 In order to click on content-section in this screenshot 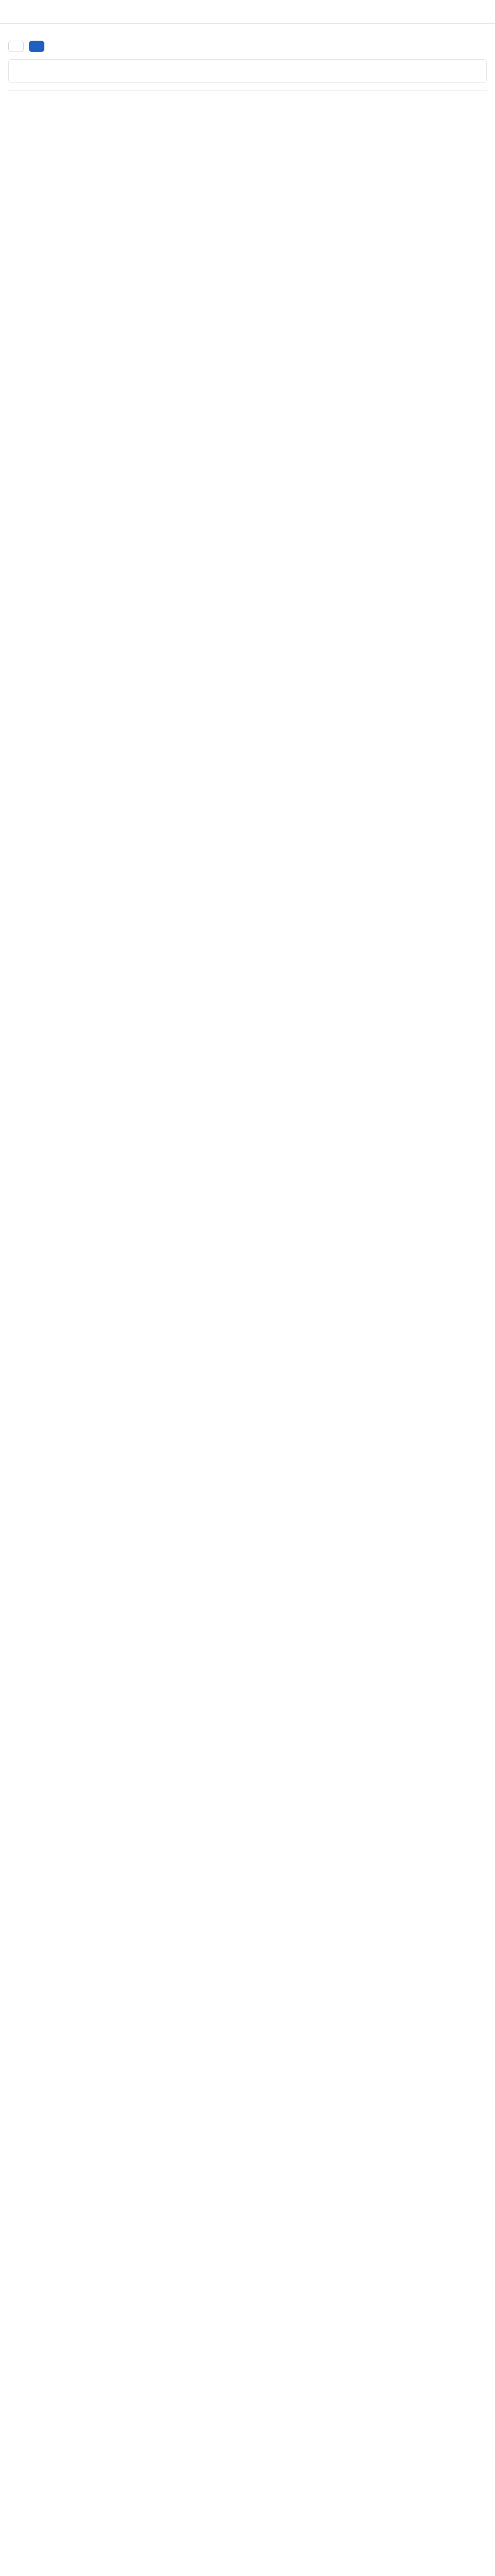, I will do `click(247, 71)`.